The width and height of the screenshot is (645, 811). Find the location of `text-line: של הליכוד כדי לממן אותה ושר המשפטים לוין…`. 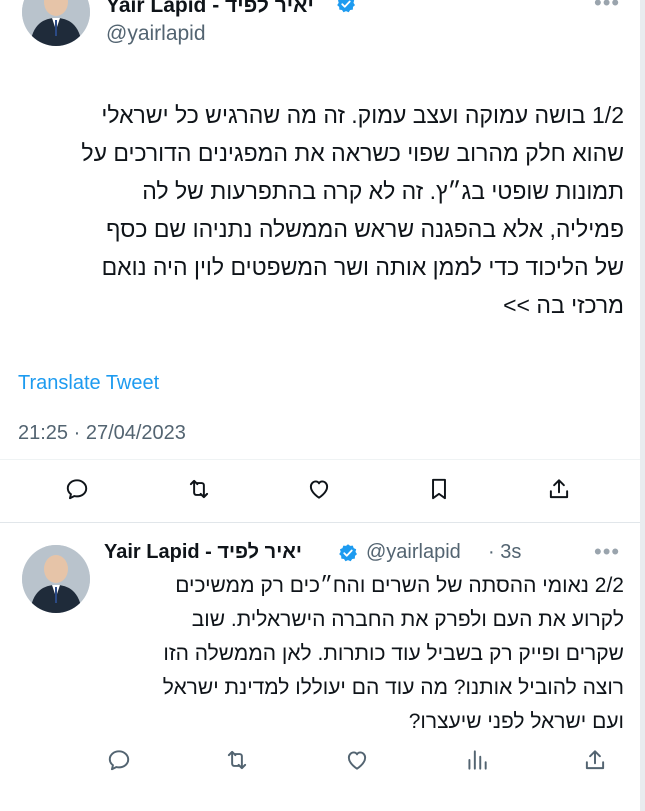

text-line: של הליכוד כדי לממן אותה ושר המשפטים לוין… is located at coordinates (362, 267).